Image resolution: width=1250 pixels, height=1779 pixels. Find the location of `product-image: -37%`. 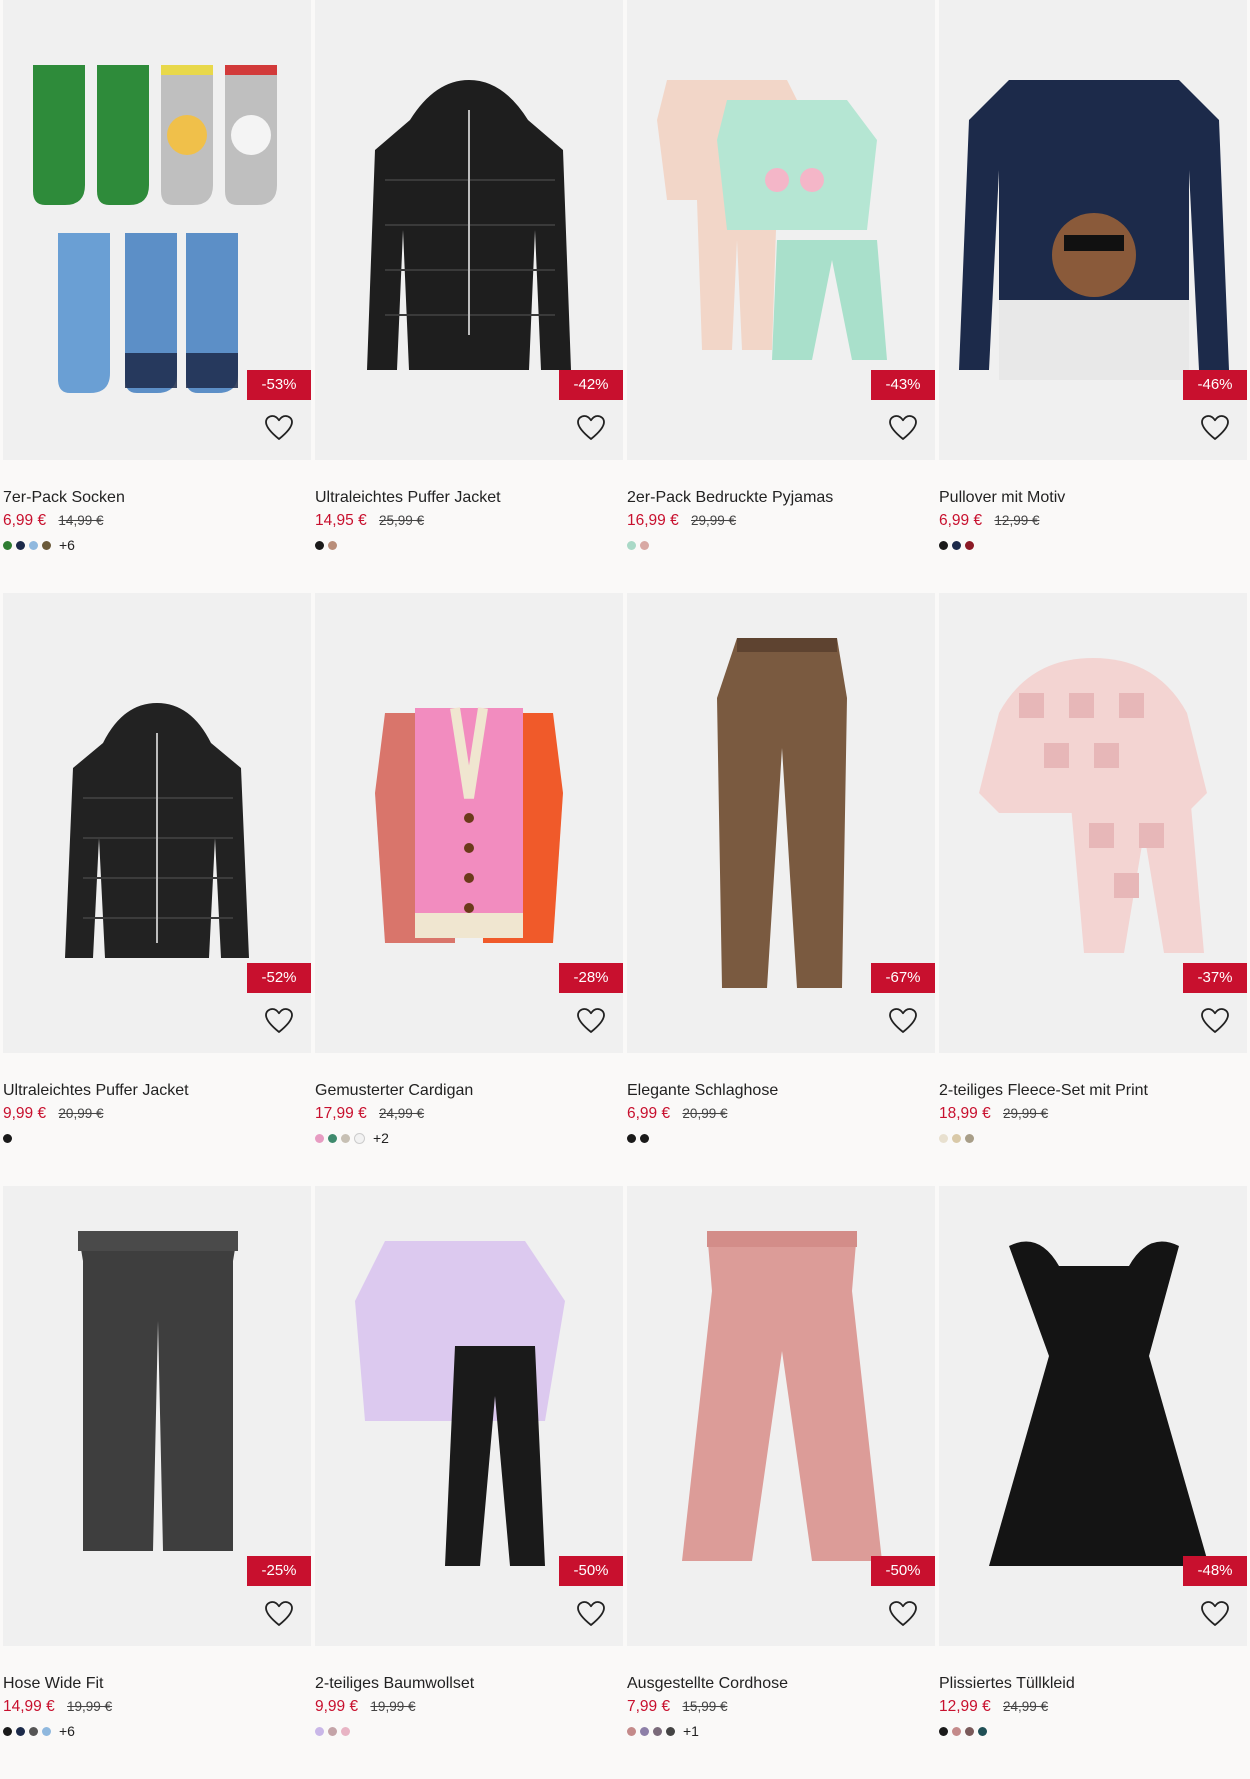

product-image: -37% is located at coordinates (1093, 823).